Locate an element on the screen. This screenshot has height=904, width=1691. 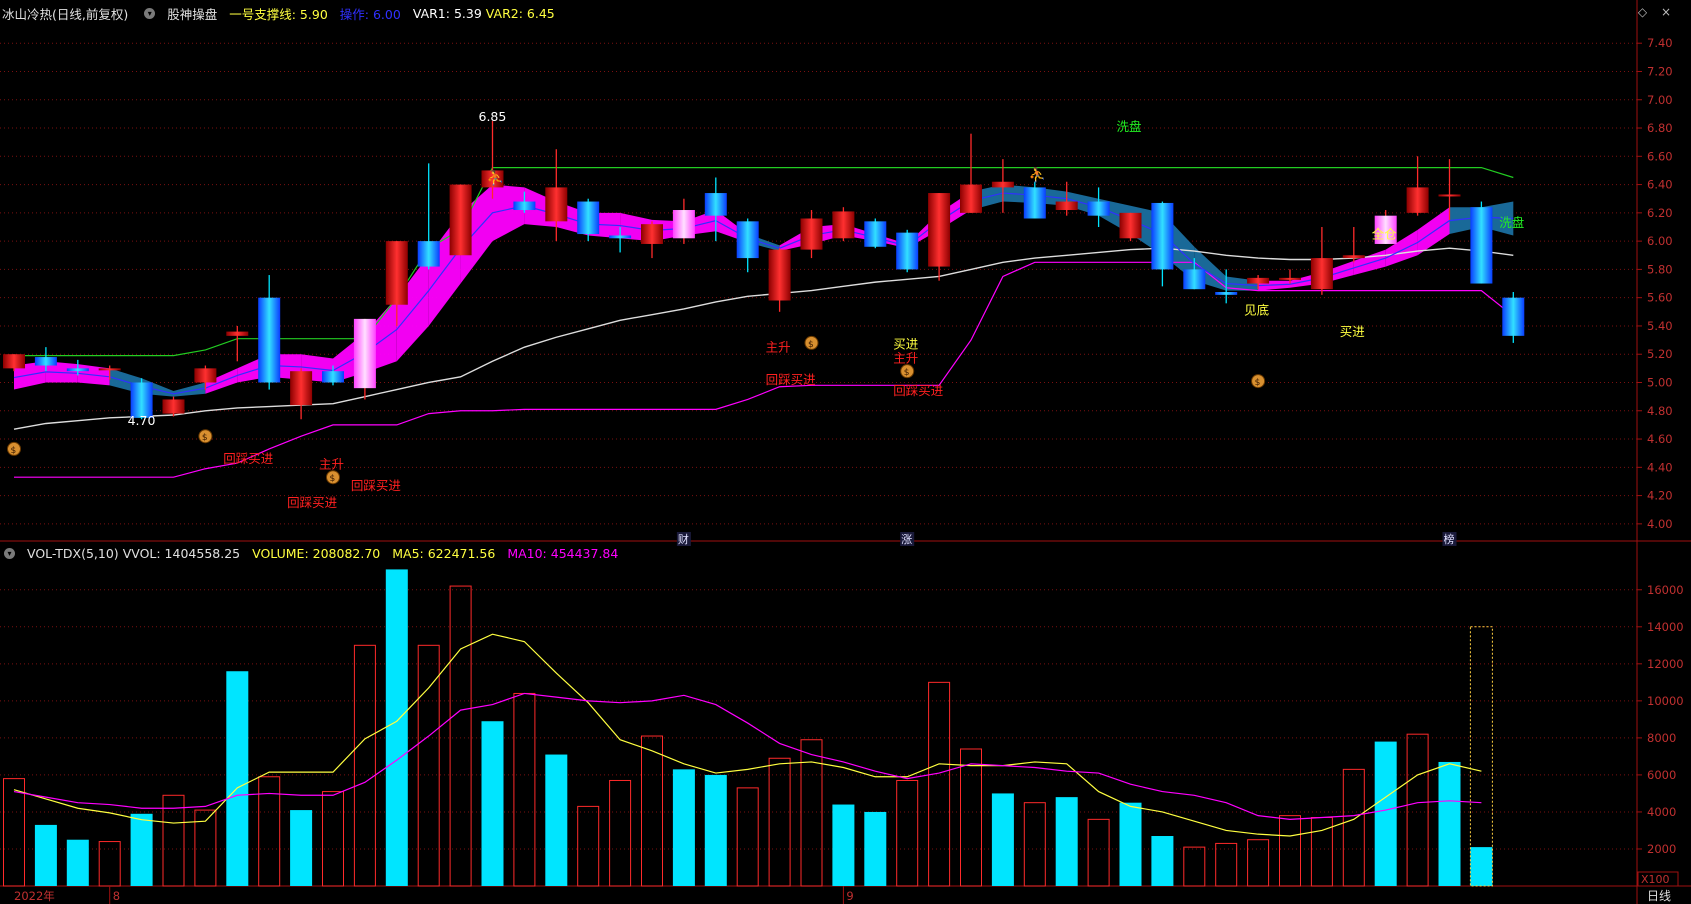
price-tick-label: 4.20 is located at coordinates (1660, 496).